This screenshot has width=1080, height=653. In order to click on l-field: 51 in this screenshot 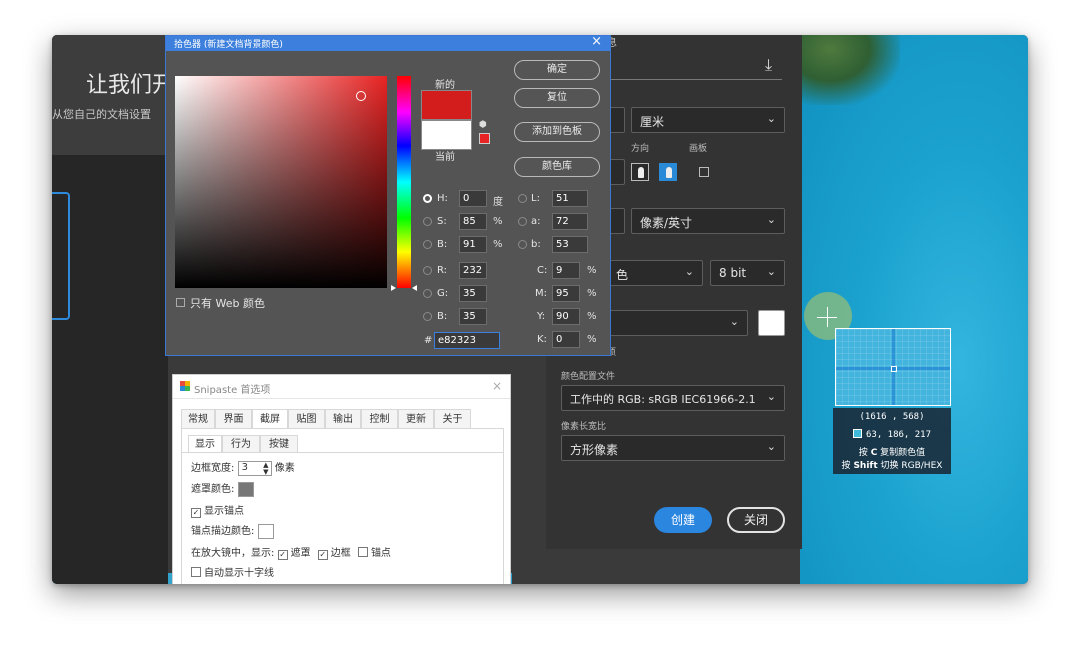, I will do `click(570, 198)`.